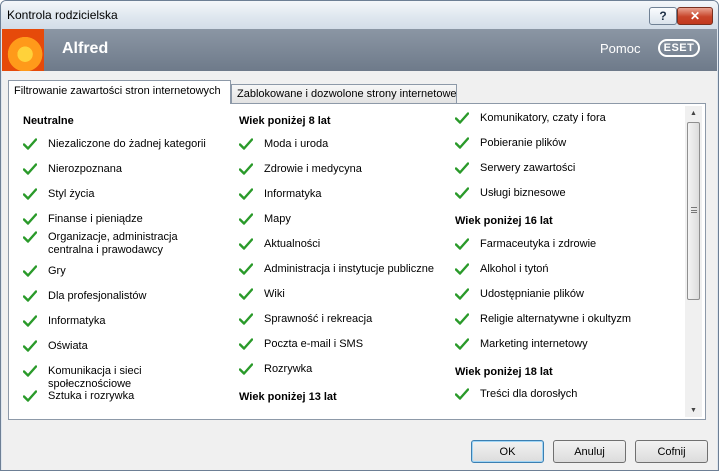  Describe the element at coordinates (57, 271) in the screenshot. I see `category-label: Gry` at that location.